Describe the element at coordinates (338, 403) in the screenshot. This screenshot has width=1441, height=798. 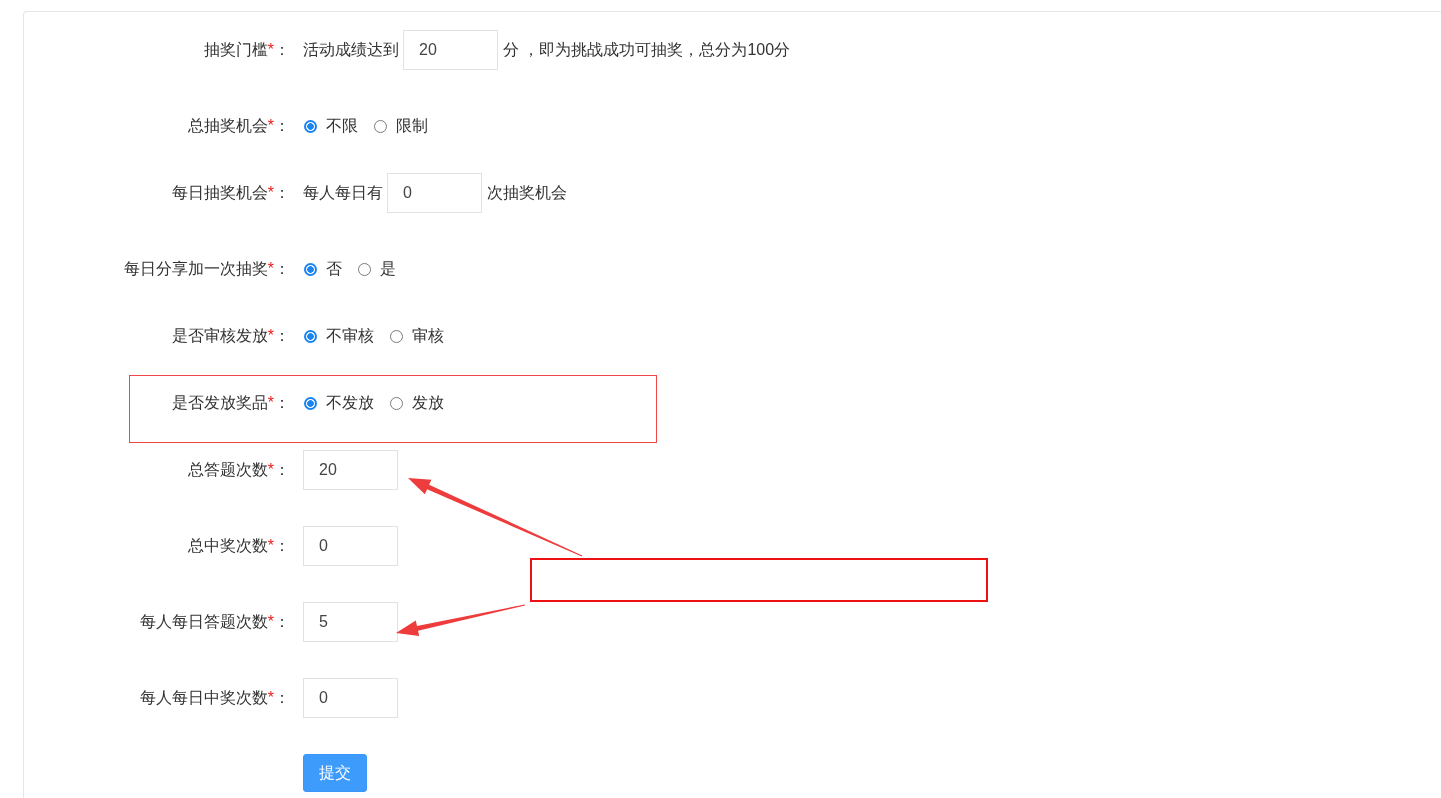
I see `radio-option: 不发放` at that location.